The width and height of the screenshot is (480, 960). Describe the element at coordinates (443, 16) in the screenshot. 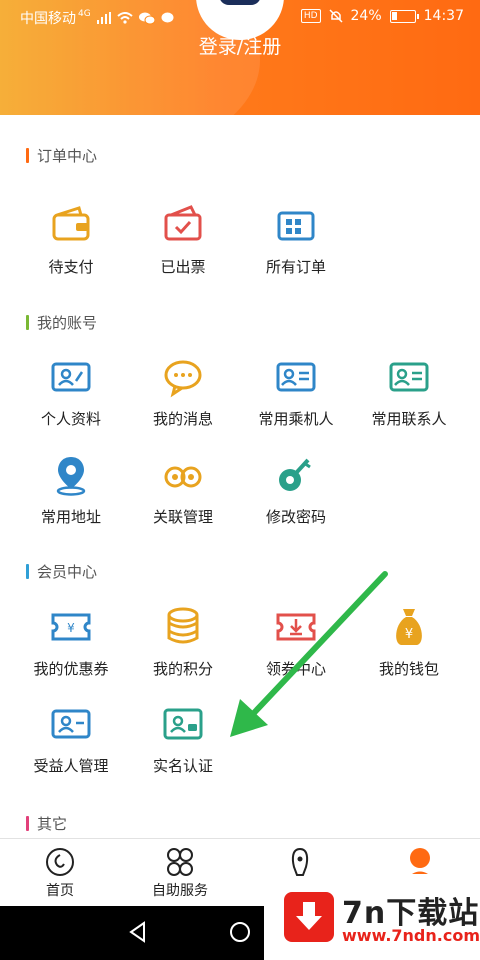

I see `clock: 14:37` at that location.